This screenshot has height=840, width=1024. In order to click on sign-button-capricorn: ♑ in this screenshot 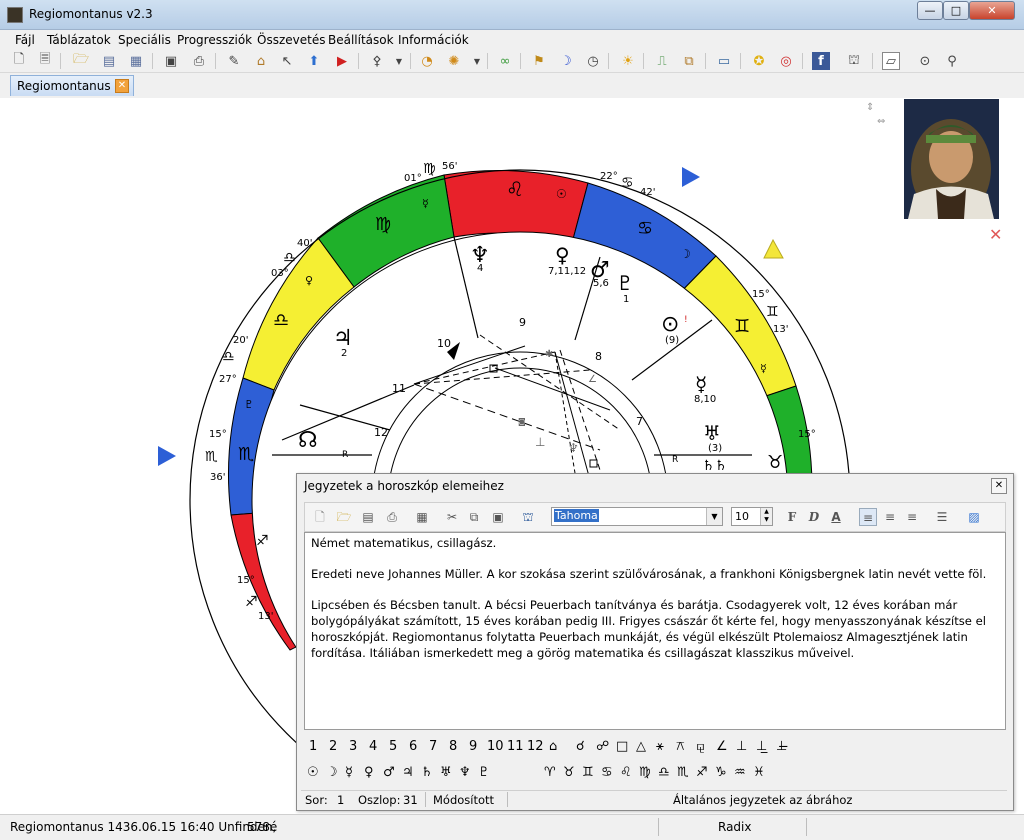, I will do `click(721, 772)`.